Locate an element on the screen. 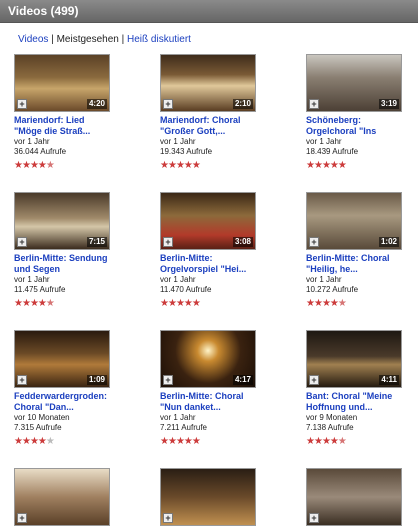  video-views: 10.272 Aufrufe is located at coordinates (332, 289).